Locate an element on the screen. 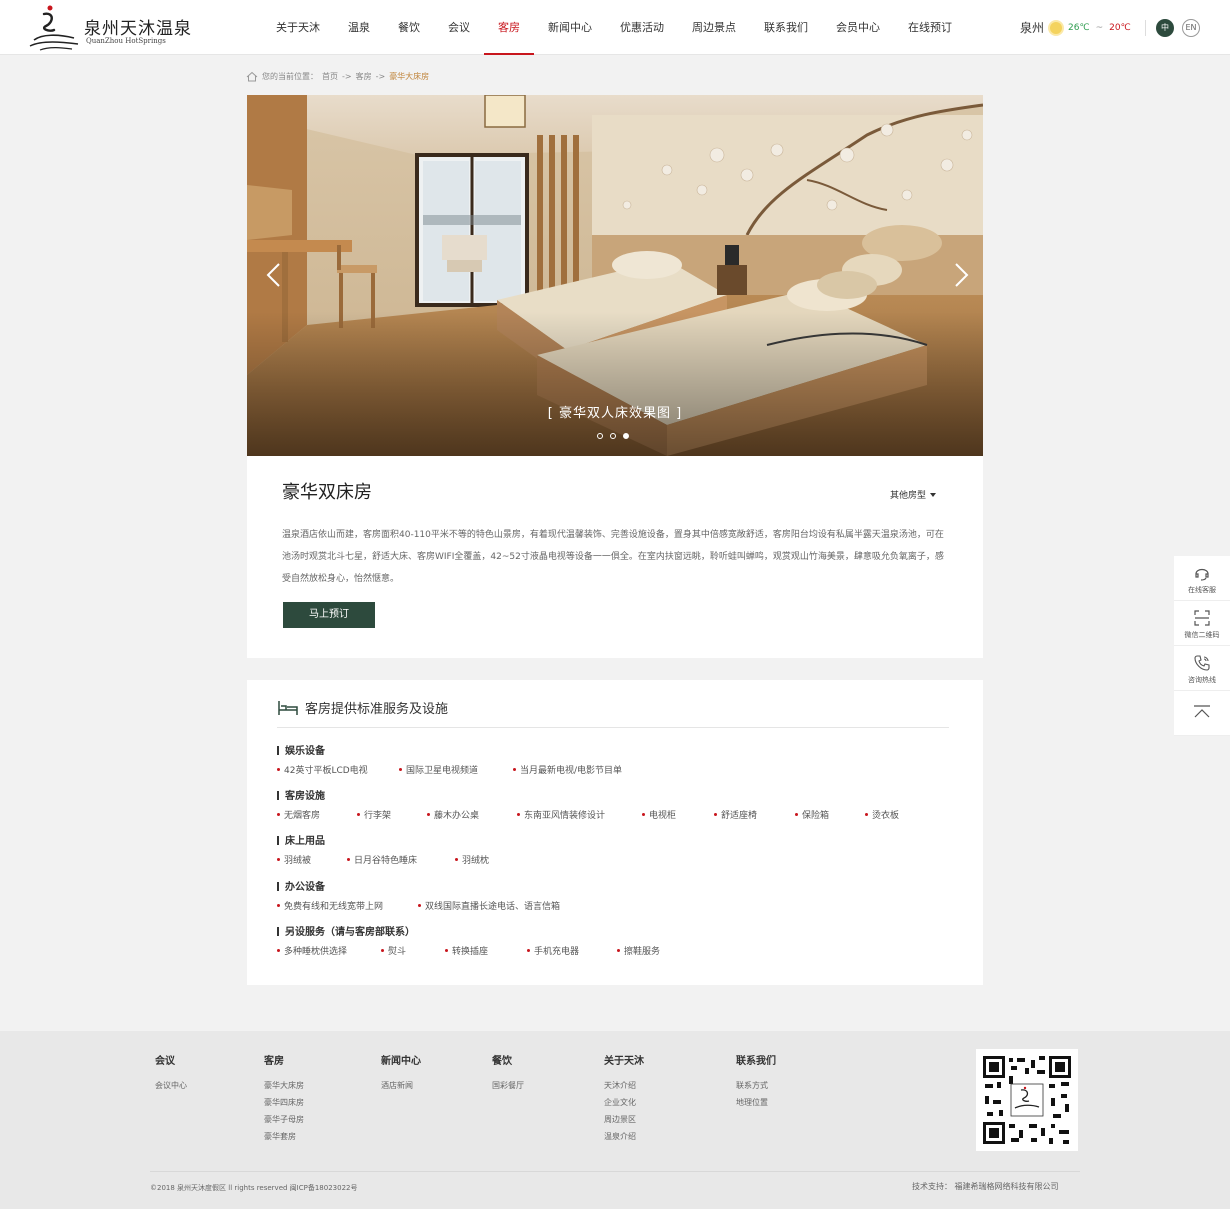 Image resolution: width=1230 pixels, height=1209 pixels. nav-item-attractions: 周边景点 is located at coordinates (714, 27).